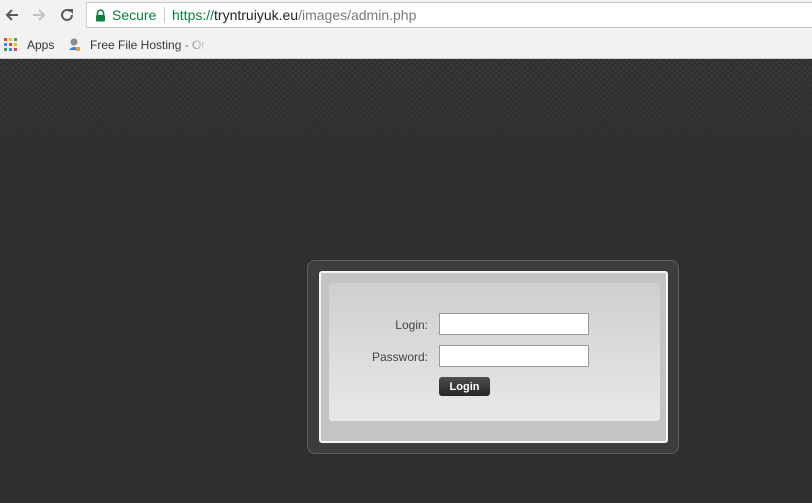 Image resolution: width=812 pixels, height=503 pixels. I want to click on bookmark-free-file-hosting: Free File Hosting - Or, so click(135, 44).